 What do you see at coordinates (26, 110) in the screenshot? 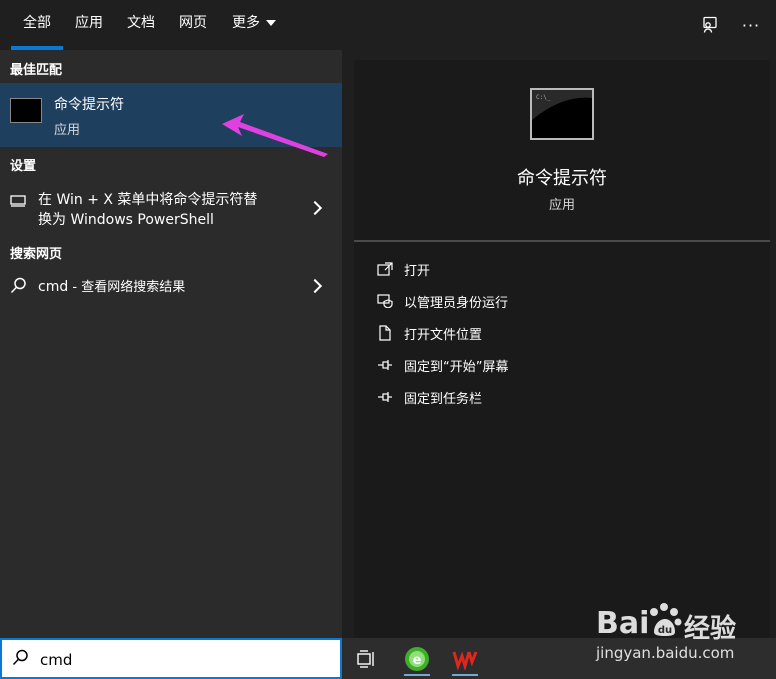
I see `cmd-app-icon` at bounding box center [26, 110].